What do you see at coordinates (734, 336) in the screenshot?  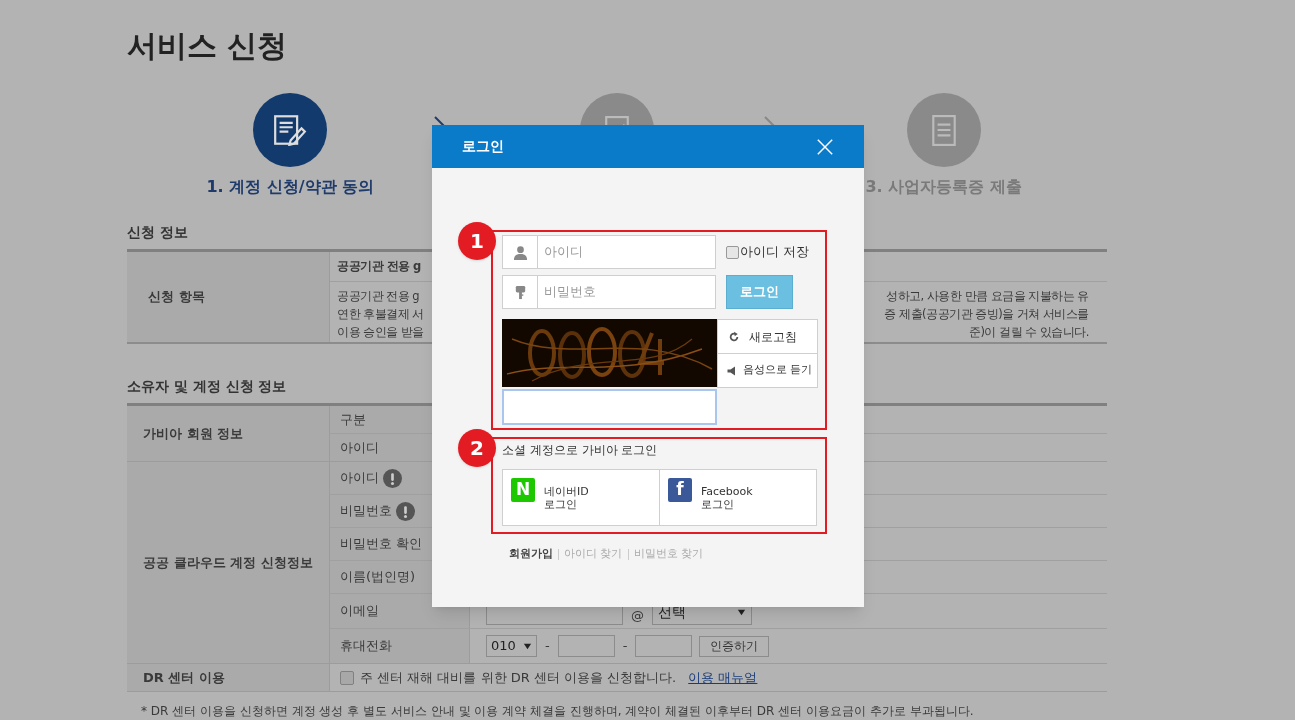 I see `refresh-icon` at bounding box center [734, 336].